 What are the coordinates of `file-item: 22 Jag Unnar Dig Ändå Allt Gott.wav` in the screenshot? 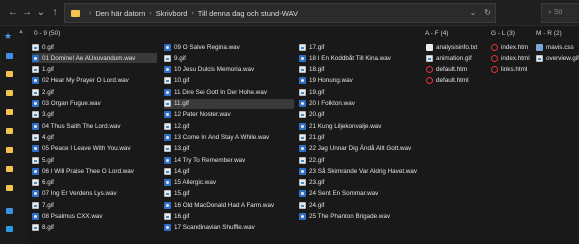 It's located at (361, 149).